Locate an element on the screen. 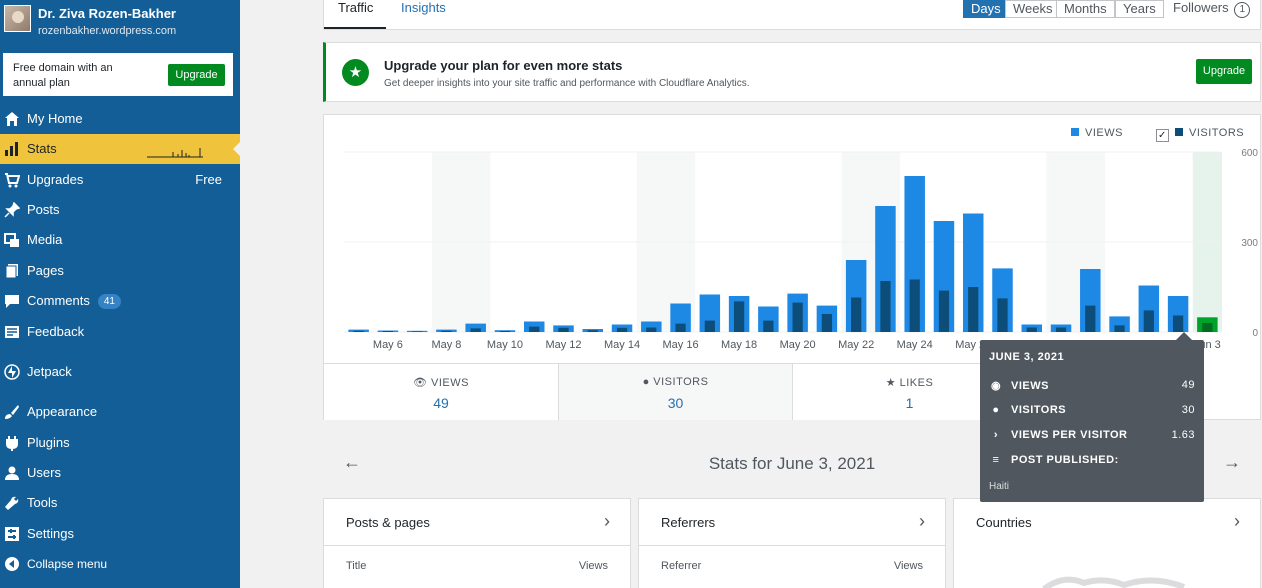 The height and width of the screenshot is (588, 1262). sidebar-item-label: My Home is located at coordinates (55, 118).